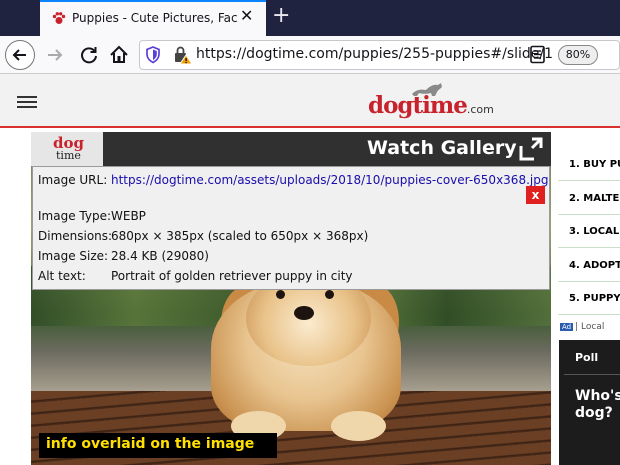 The image size is (620, 465). I want to click on image-size-value: 28.4 KB (29080), so click(160, 256).